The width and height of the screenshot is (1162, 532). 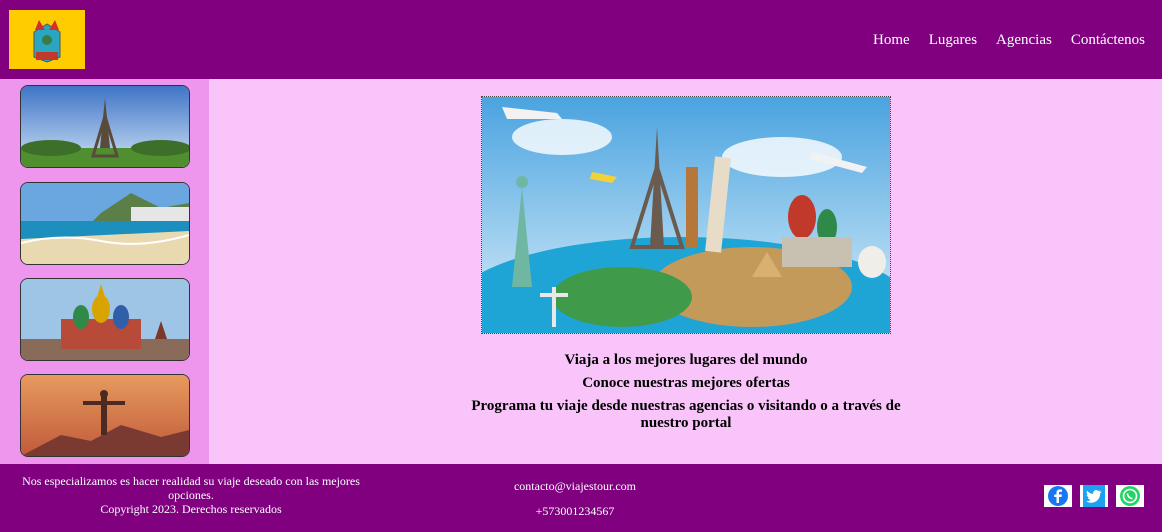 What do you see at coordinates (686, 360) in the screenshot?
I see `headline-line-1: Viaja a los mejores lugares del mundo` at bounding box center [686, 360].